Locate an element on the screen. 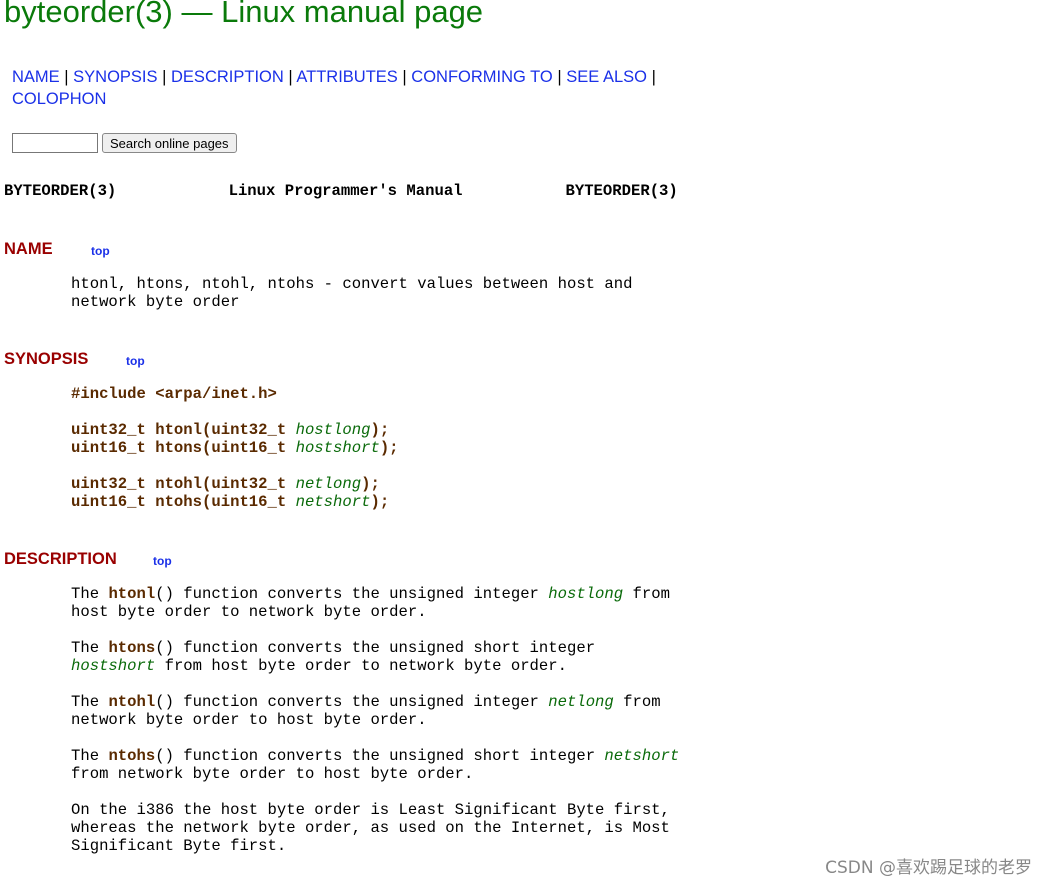  search-form: Search online pages is located at coordinates (124, 143).